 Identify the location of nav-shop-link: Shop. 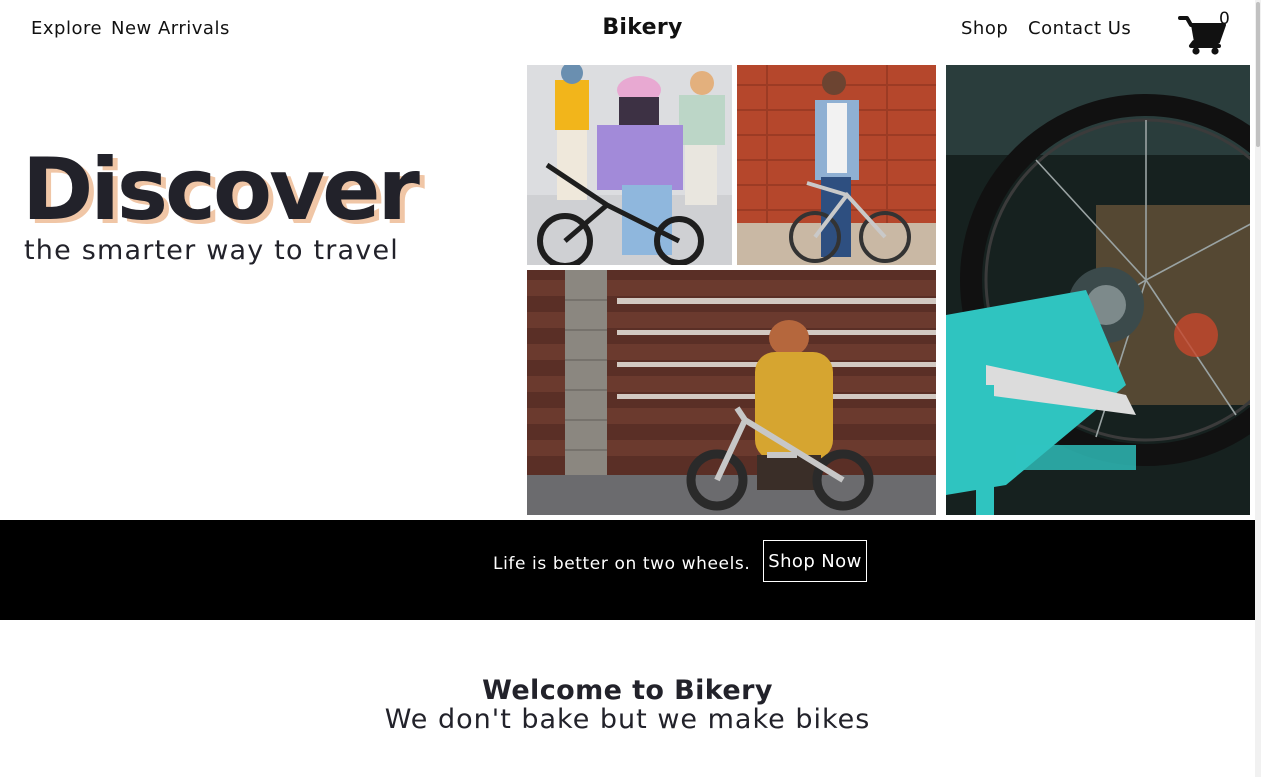
(984, 28).